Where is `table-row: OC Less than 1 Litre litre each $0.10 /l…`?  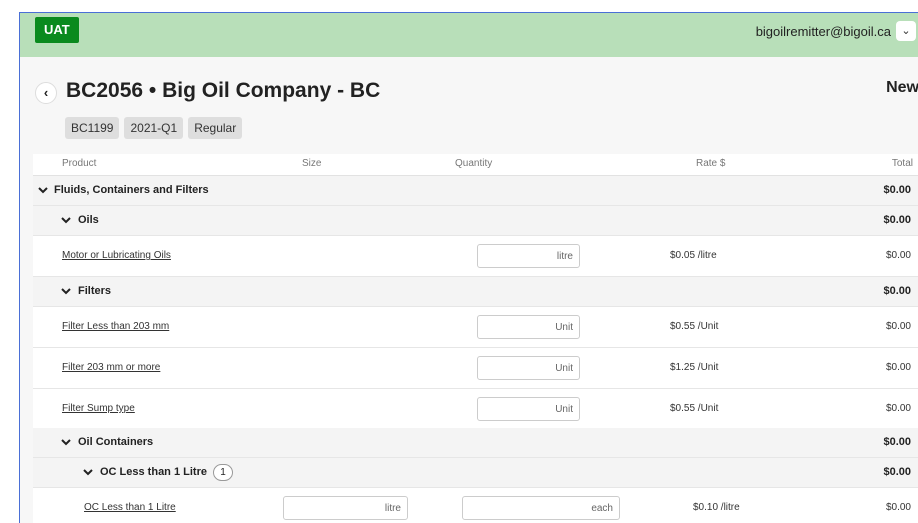 table-row: OC Less than 1 Litre litre each $0.10 /l… is located at coordinates (475, 505).